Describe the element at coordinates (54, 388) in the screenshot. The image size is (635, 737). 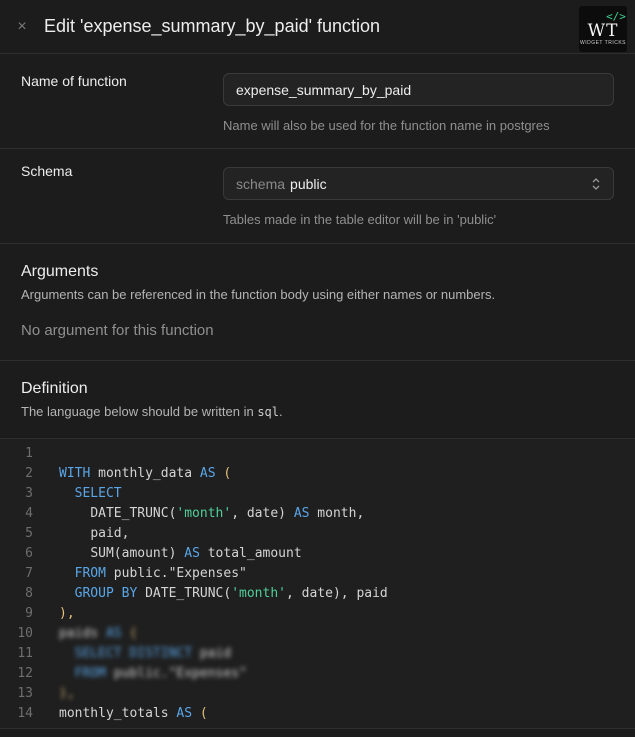
I see `definition-title: Definition` at that location.